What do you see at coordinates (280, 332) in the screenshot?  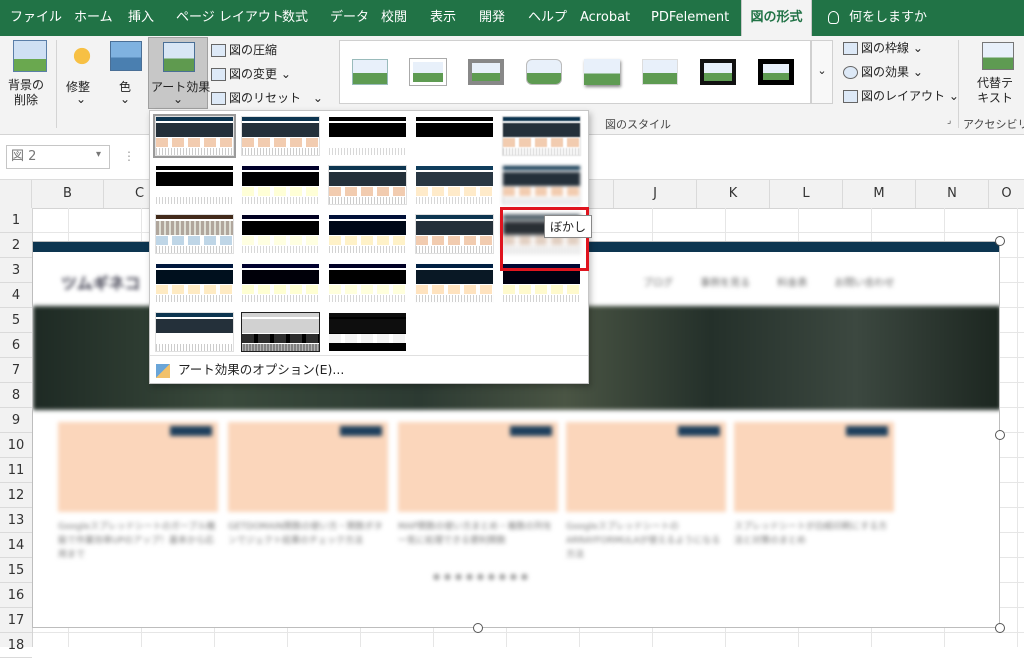 I see `art-effect-glow-edges` at bounding box center [280, 332].